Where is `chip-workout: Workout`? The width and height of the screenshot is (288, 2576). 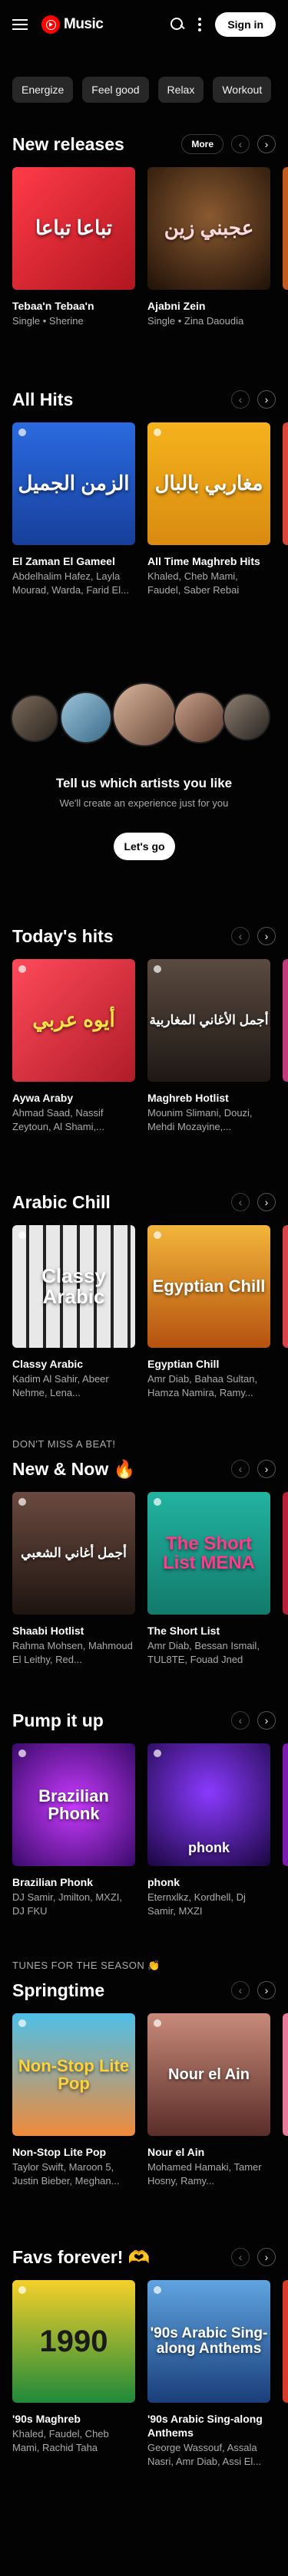
chip-workout: Workout is located at coordinates (242, 90).